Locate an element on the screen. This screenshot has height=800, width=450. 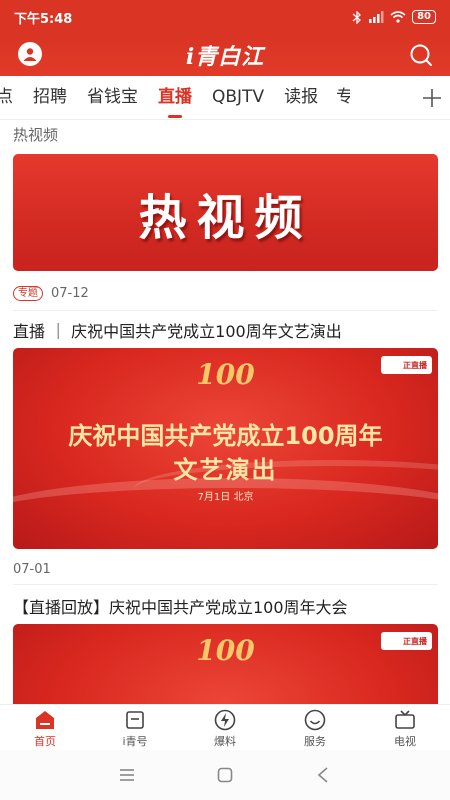
status-time: 下午5:48 is located at coordinates (43, 19).